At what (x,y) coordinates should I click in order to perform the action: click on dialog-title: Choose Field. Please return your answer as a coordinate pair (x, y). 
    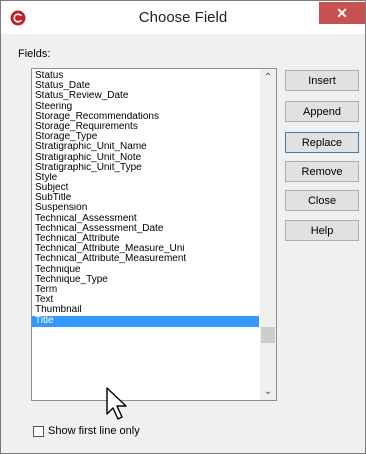
    Looking at the image, I should click on (183, 17).